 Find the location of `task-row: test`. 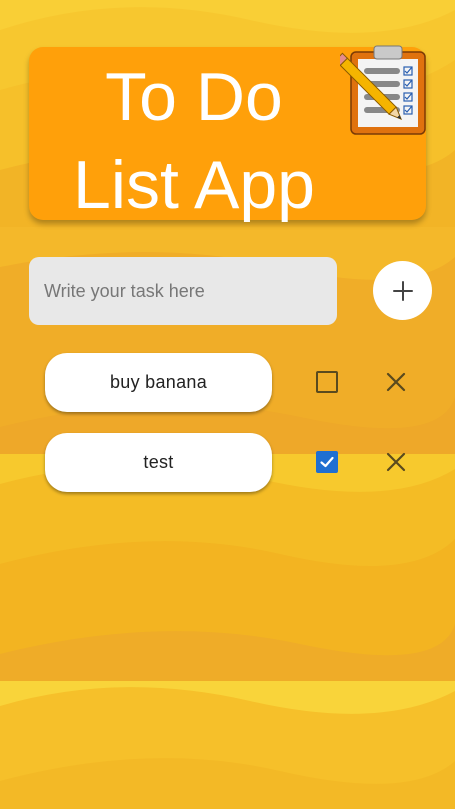

task-row: test is located at coordinates (245, 463).